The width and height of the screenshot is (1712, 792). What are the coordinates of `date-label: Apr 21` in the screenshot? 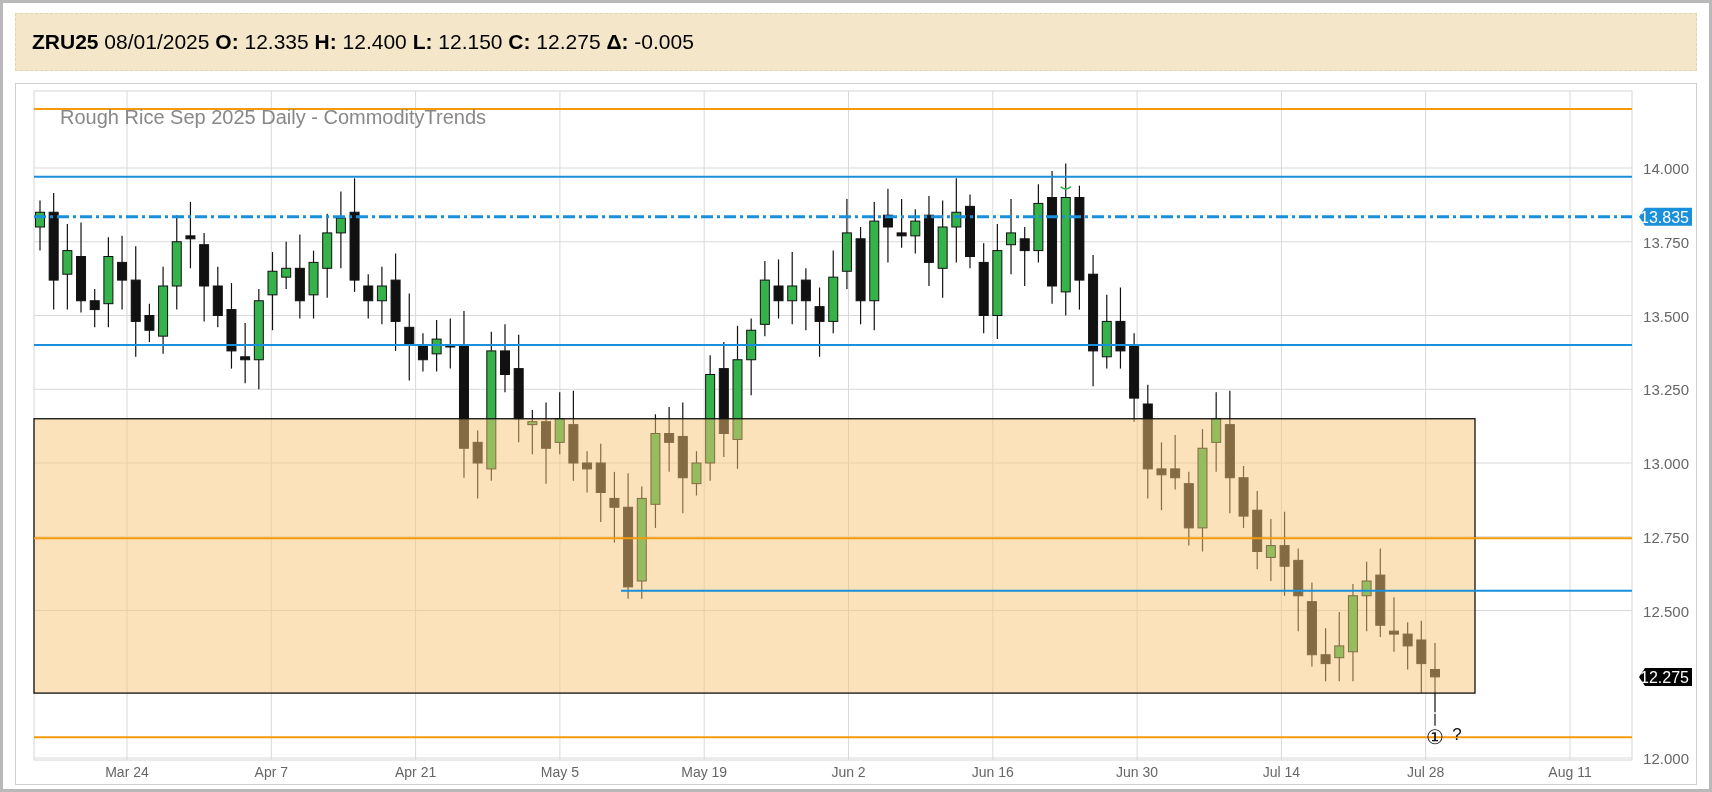 It's located at (416, 772).